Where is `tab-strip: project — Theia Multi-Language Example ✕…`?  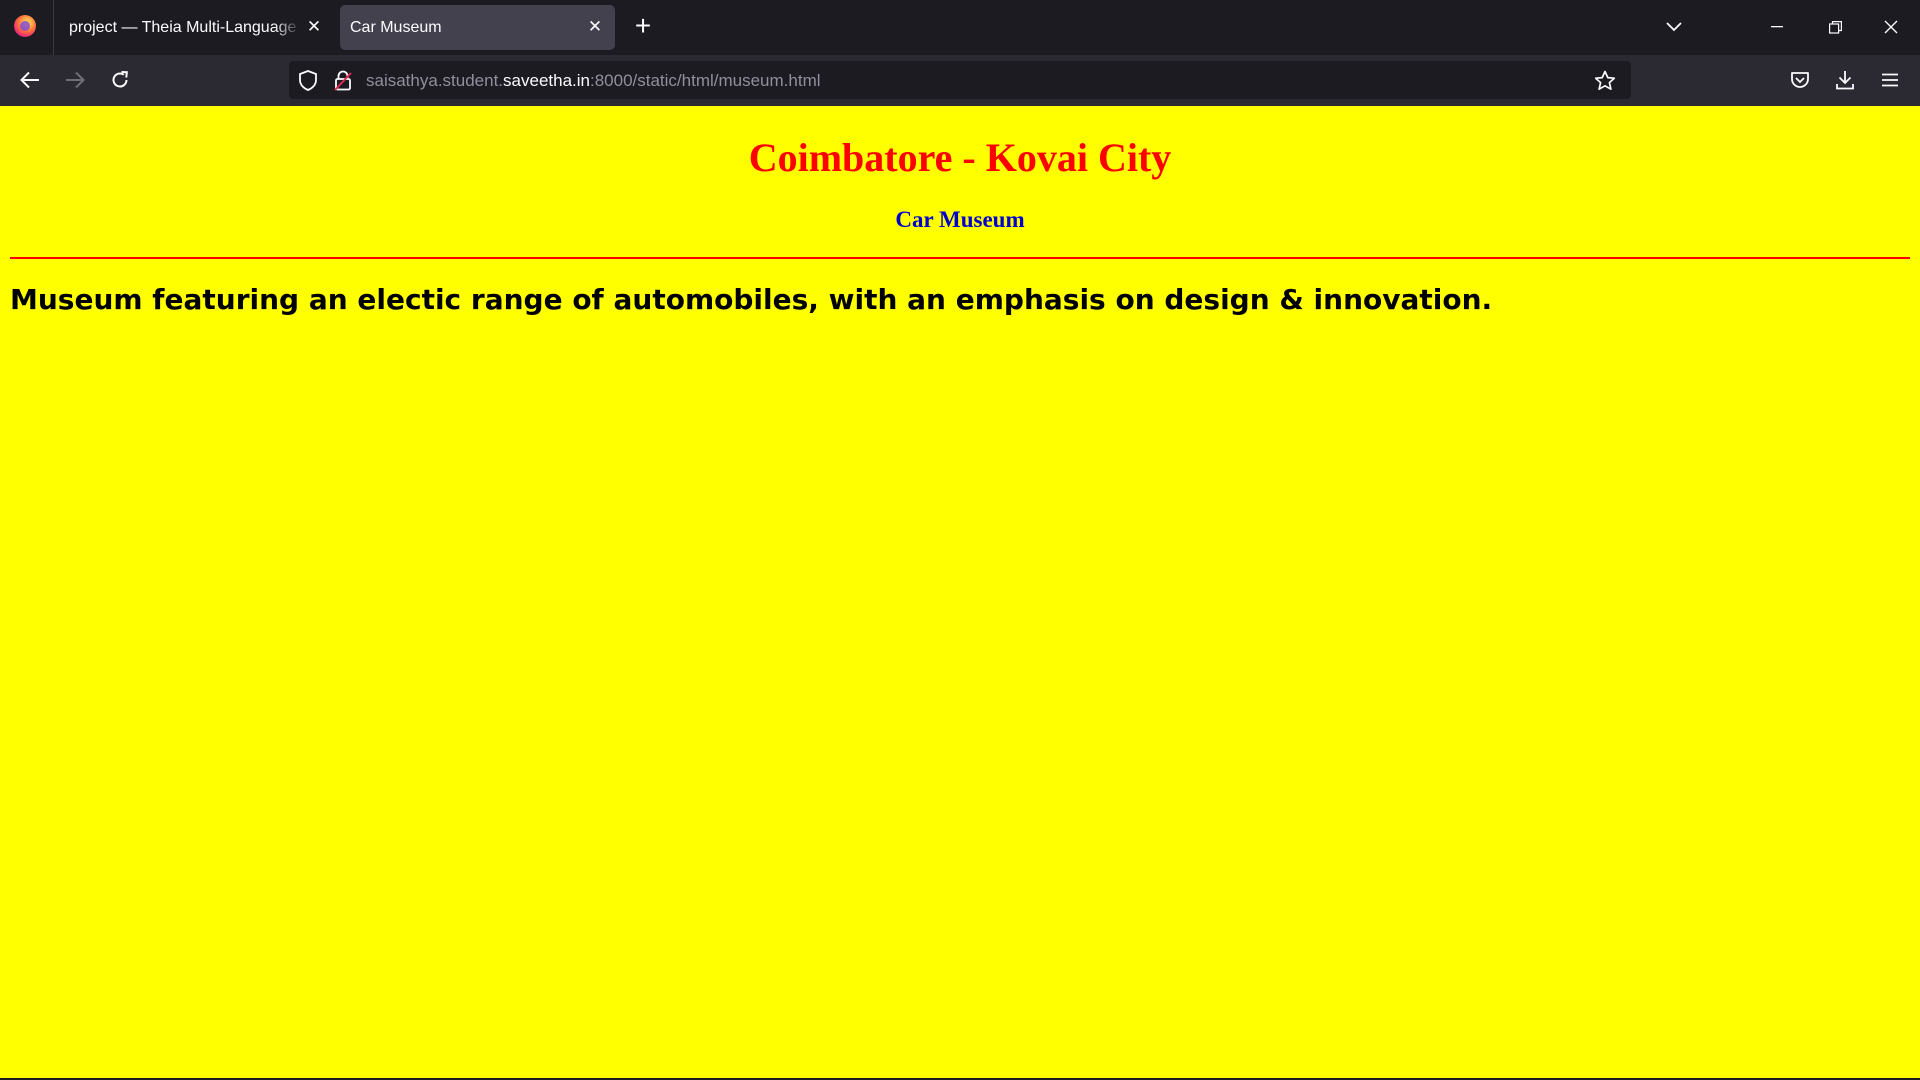 tab-strip: project — Theia Multi-Language Example ✕… is located at coordinates (960, 27).